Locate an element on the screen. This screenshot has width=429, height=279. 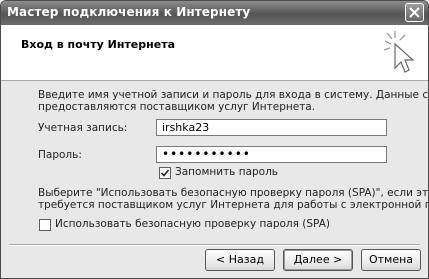
checkmark-icon is located at coordinates (165, 173).